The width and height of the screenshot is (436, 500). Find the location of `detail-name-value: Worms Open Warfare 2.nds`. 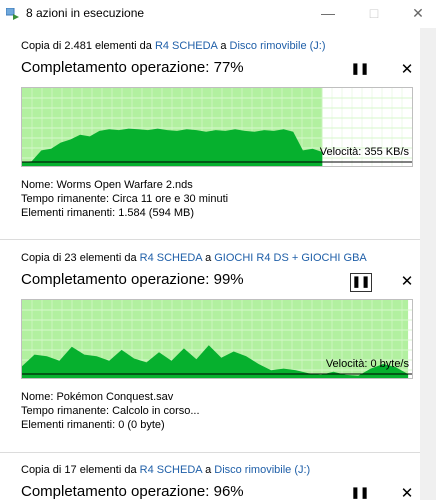

detail-name-value: Worms Open Warfare 2.nds is located at coordinates (124, 185).